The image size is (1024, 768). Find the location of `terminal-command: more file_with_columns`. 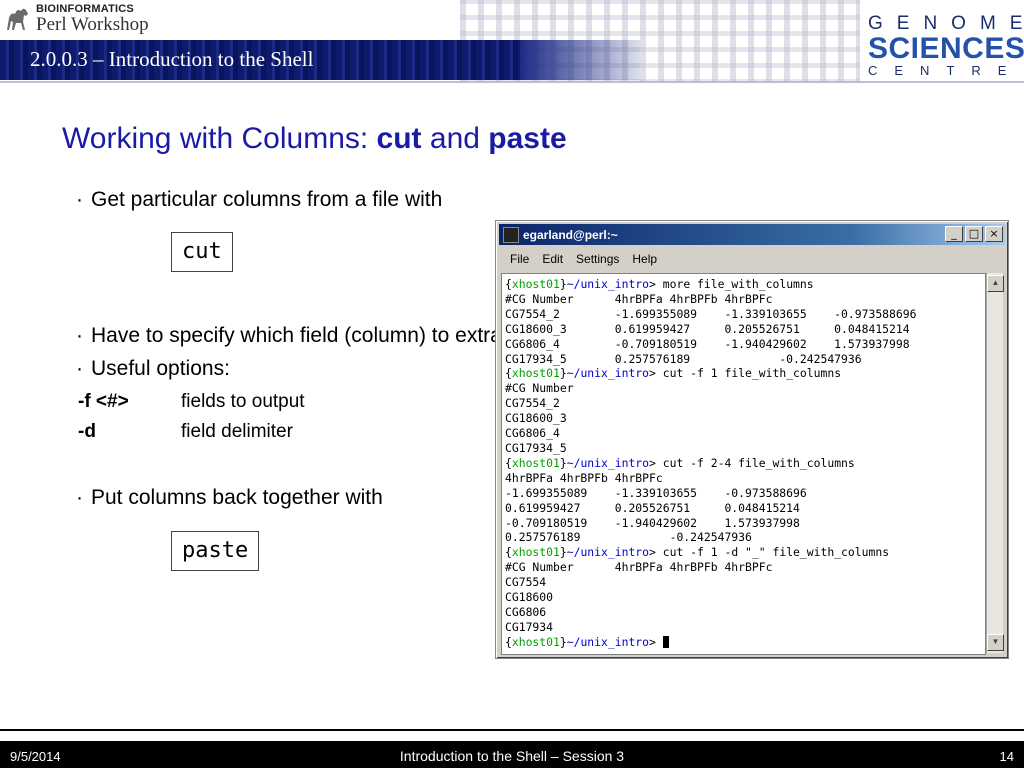

terminal-command: more file_with_columns is located at coordinates (738, 284).